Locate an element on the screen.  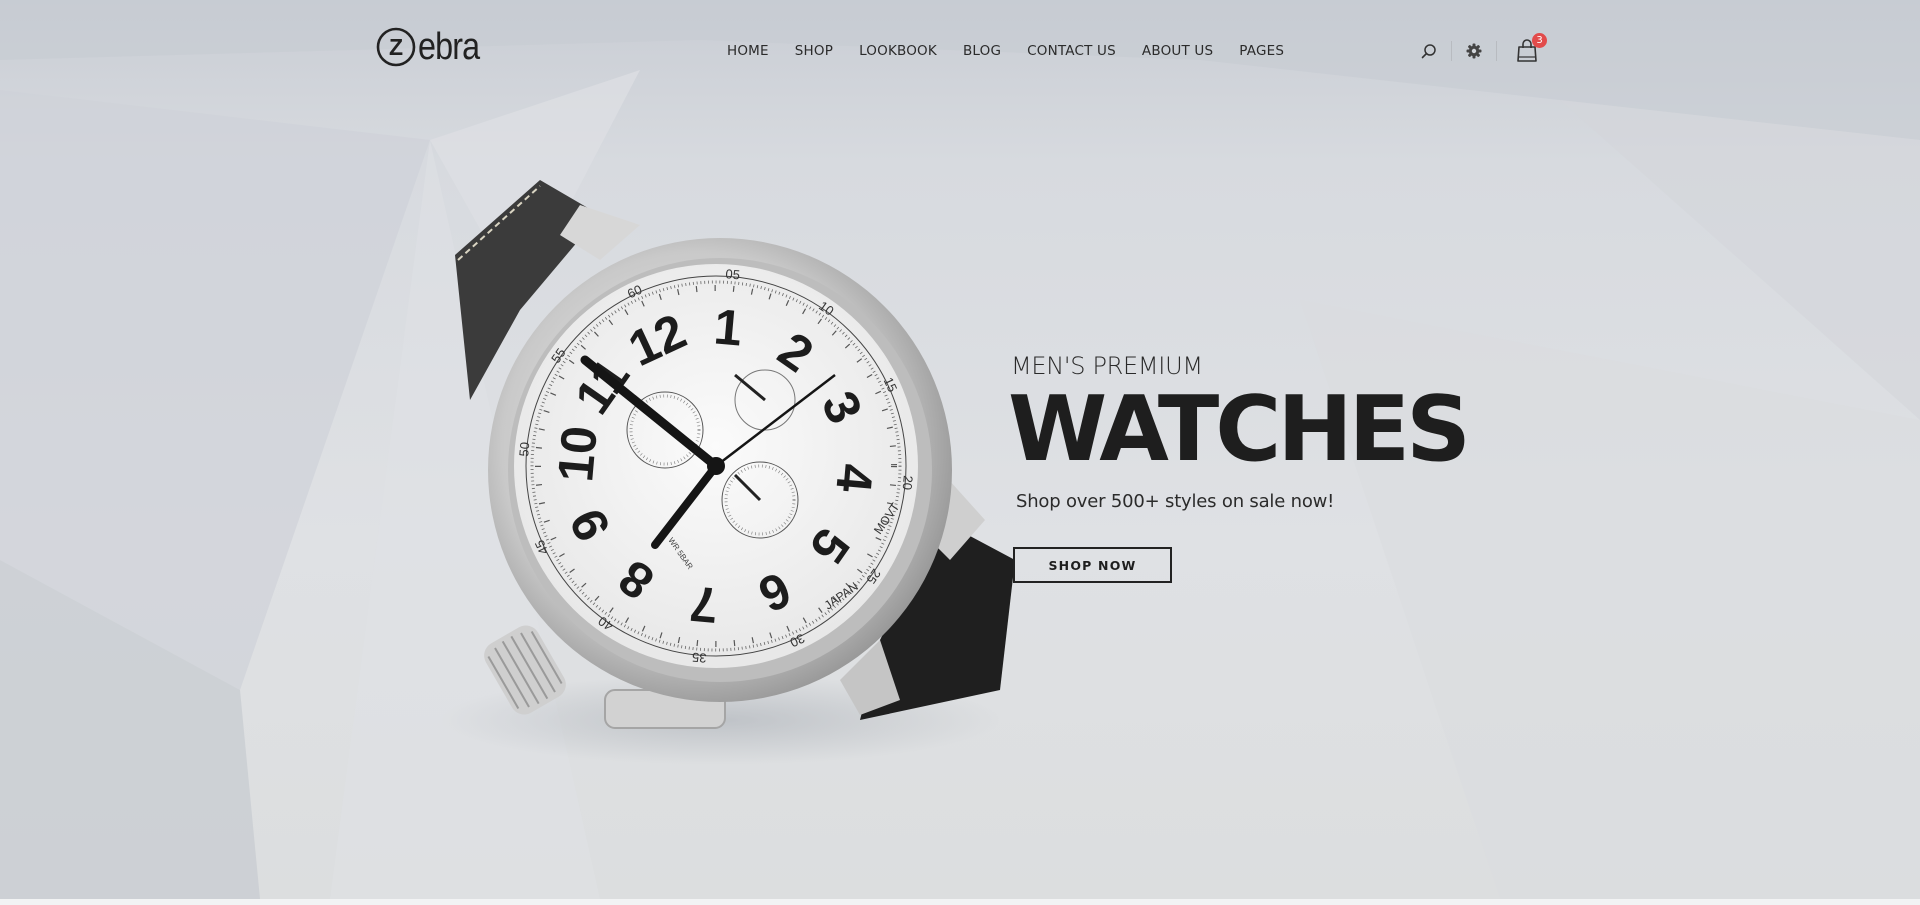
nav-lookbook: LOOKBOOK is located at coordinates (898, 51).